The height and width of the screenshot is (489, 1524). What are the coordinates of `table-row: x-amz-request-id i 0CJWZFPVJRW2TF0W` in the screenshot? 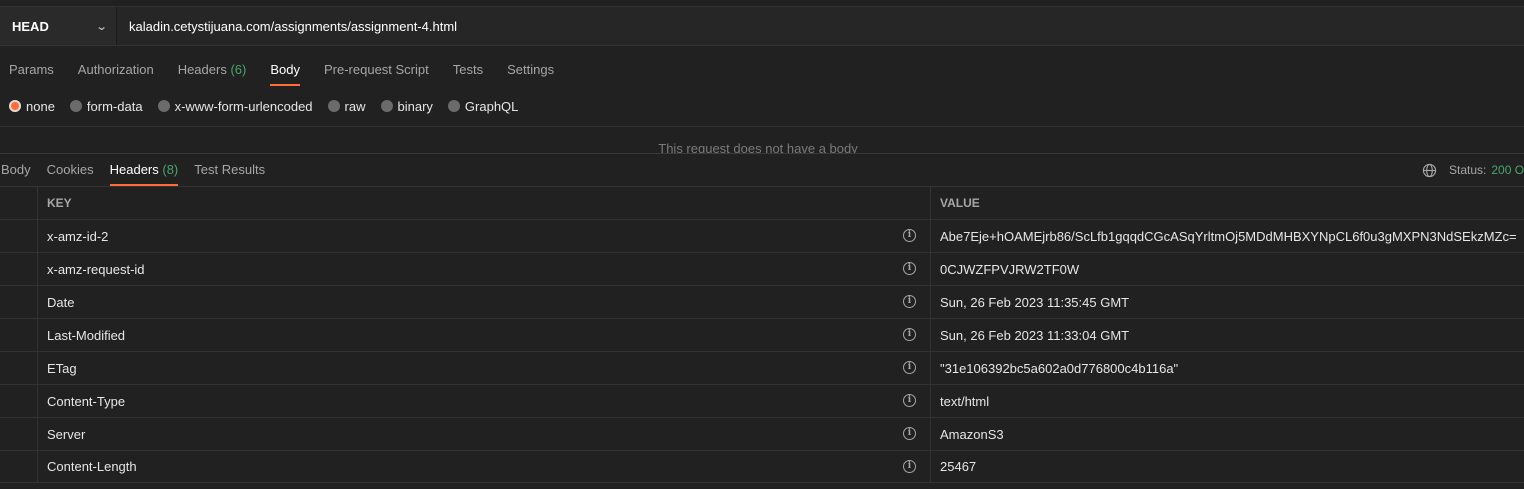 It's located at (762, 268).